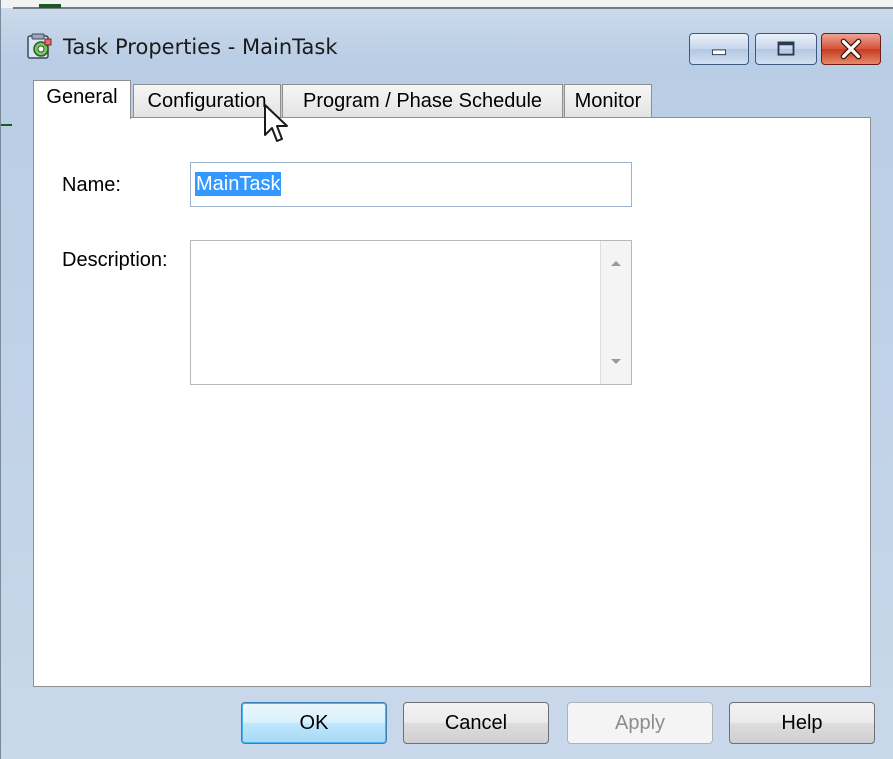 The image size is (893, 759). Describe the element at coordinates (276, 123) in the screenshot. I see `mouse-pointer-icon` at that location.